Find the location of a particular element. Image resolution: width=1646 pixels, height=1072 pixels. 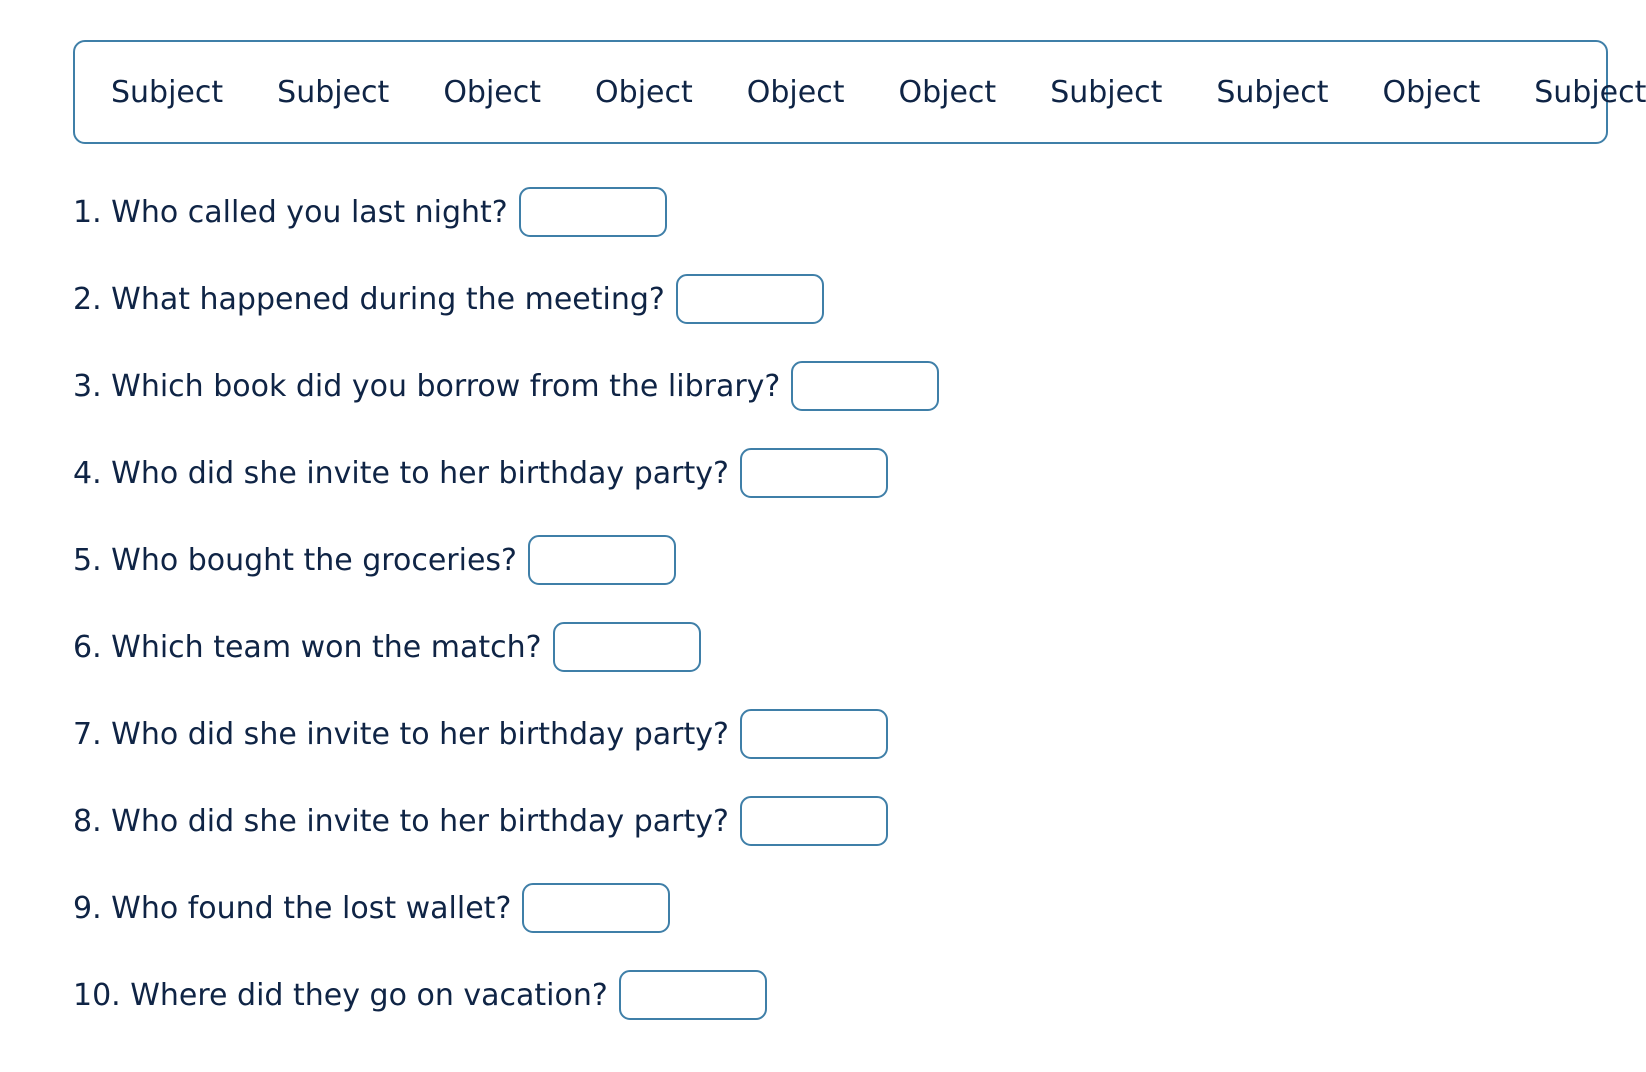

question-text: 1. Who called you last night? is located at coordinates (290, 212).